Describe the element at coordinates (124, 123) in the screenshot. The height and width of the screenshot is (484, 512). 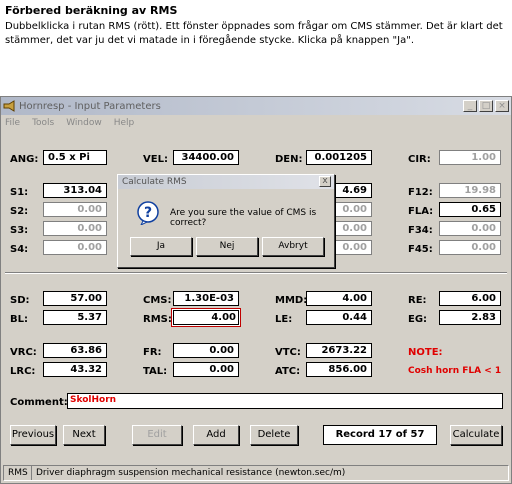
I see `menu-help: Help` at that location.